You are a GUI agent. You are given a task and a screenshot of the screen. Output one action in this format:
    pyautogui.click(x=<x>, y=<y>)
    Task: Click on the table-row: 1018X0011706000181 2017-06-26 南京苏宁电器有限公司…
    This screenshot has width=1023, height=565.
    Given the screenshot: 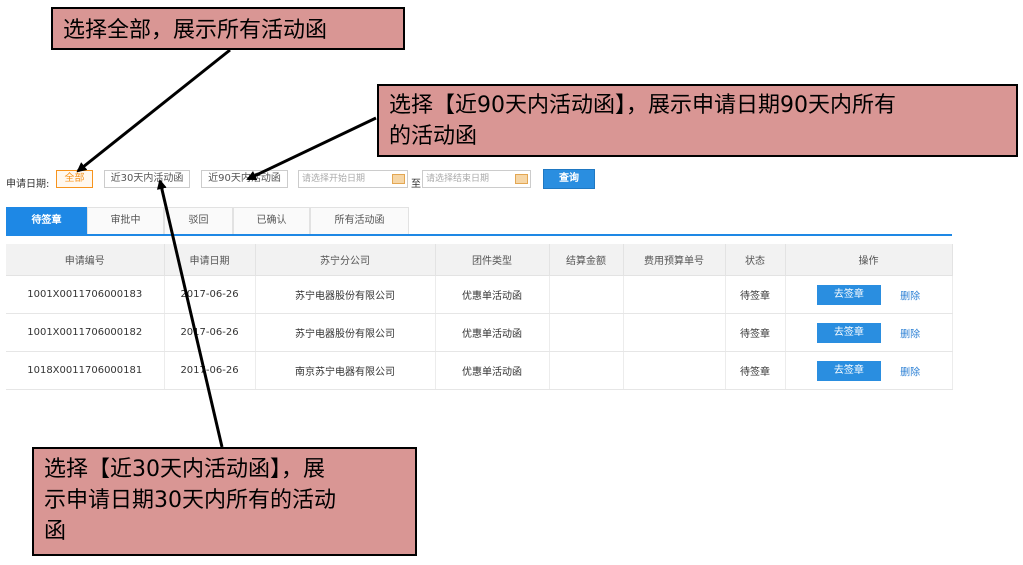 What is the action you would take?
    pyautogui.click(x=479, y=370)
    